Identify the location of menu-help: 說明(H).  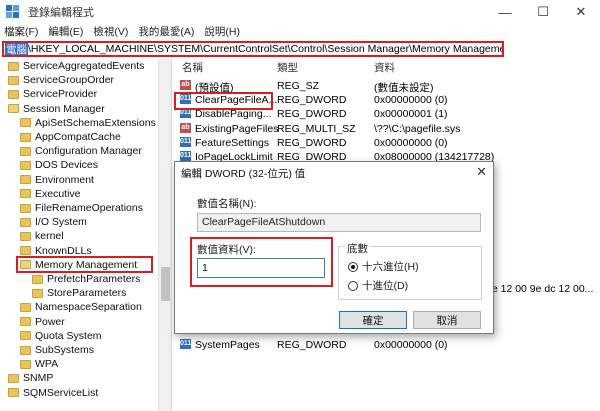
(222, 31).